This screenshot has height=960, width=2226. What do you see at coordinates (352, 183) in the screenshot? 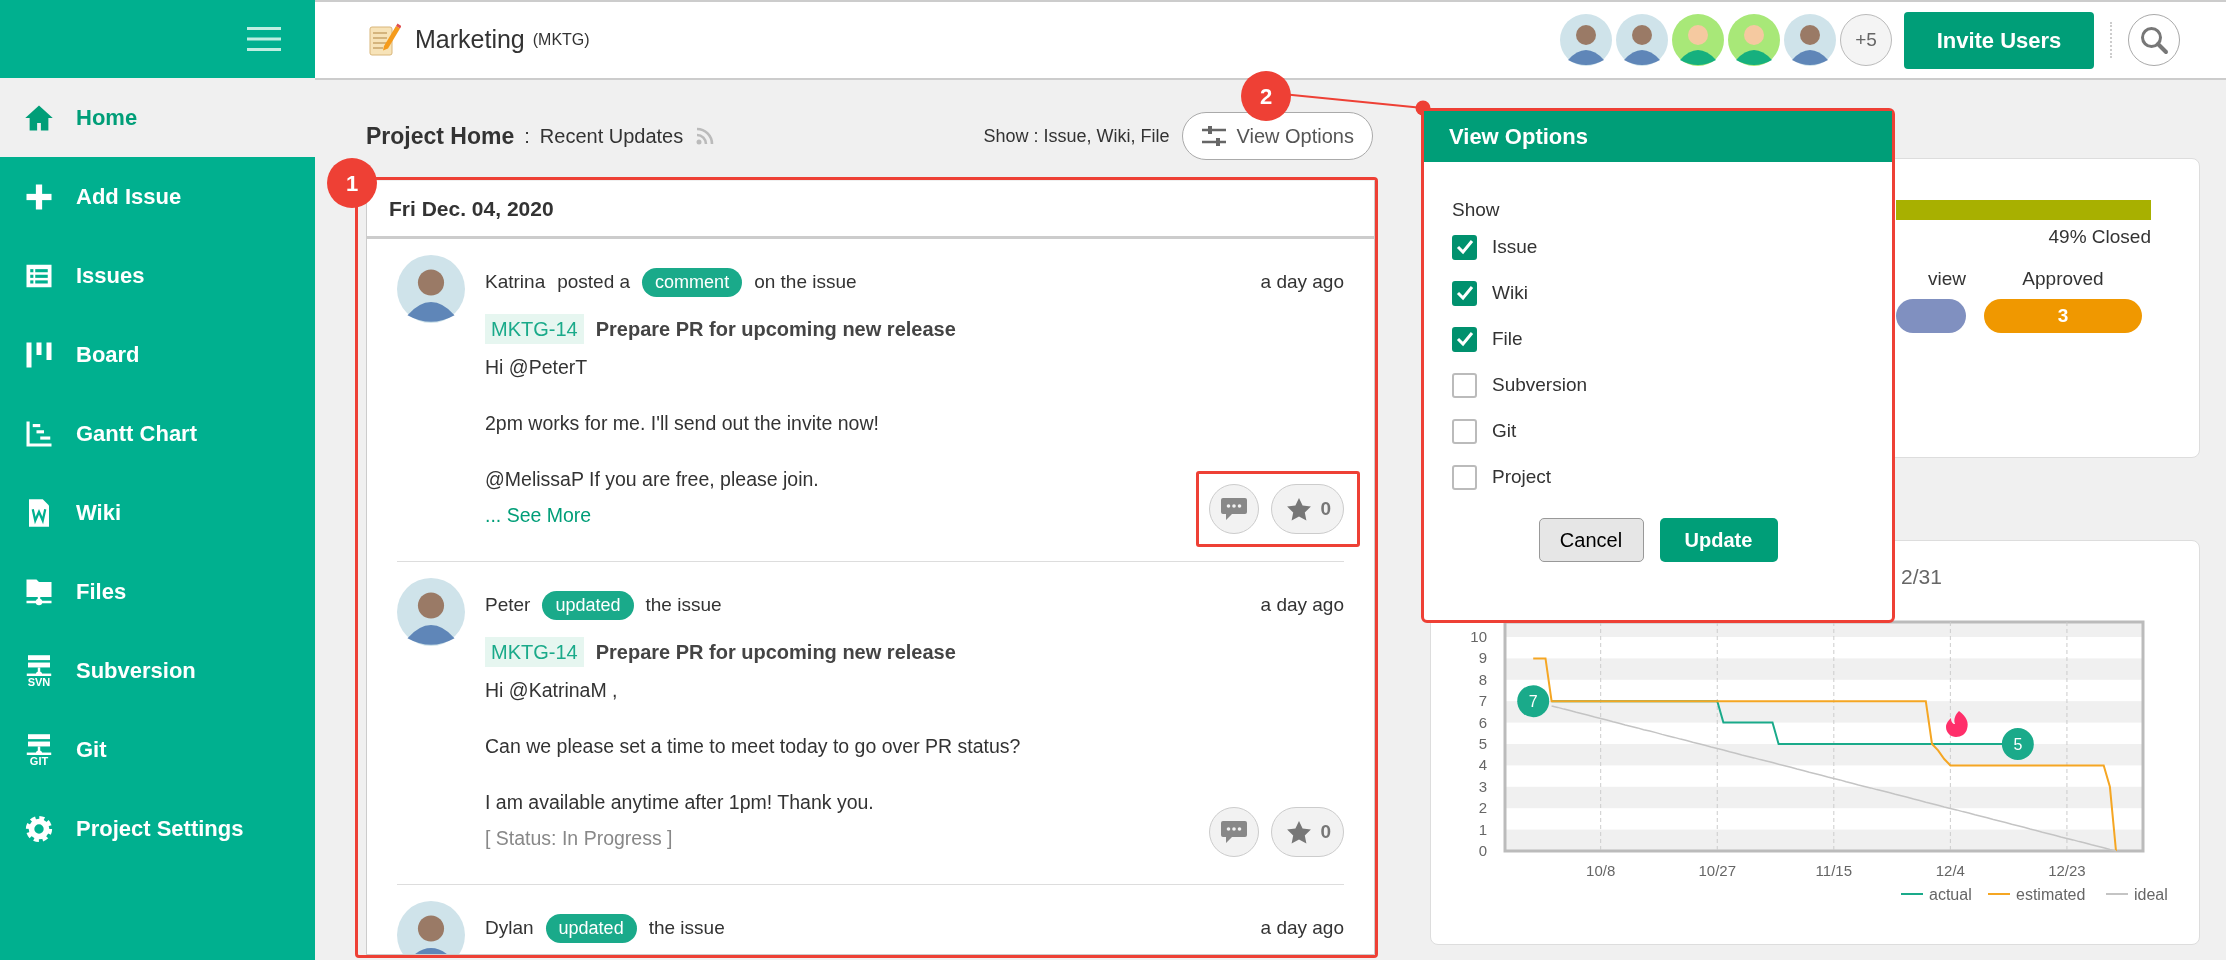
I see `annotation-badge: 1` at bounding box center [352, 183].